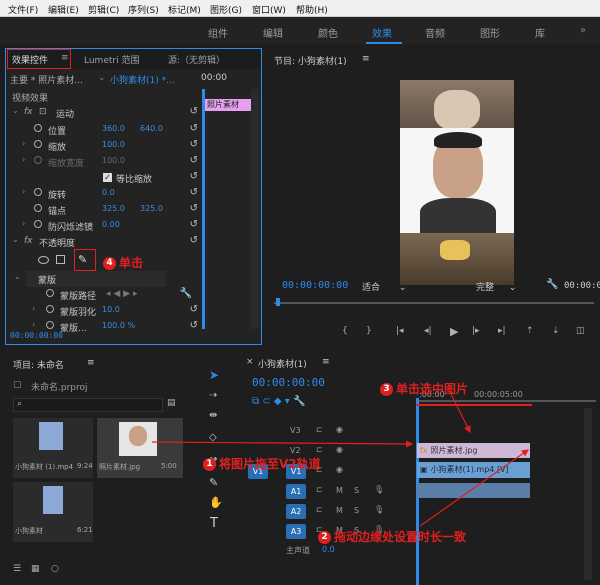 This screenshot has width=600, height=585. Describe the element at coordinates (366, 59) in the screenshot. I see `program-menu-icon: ≡` at that location.